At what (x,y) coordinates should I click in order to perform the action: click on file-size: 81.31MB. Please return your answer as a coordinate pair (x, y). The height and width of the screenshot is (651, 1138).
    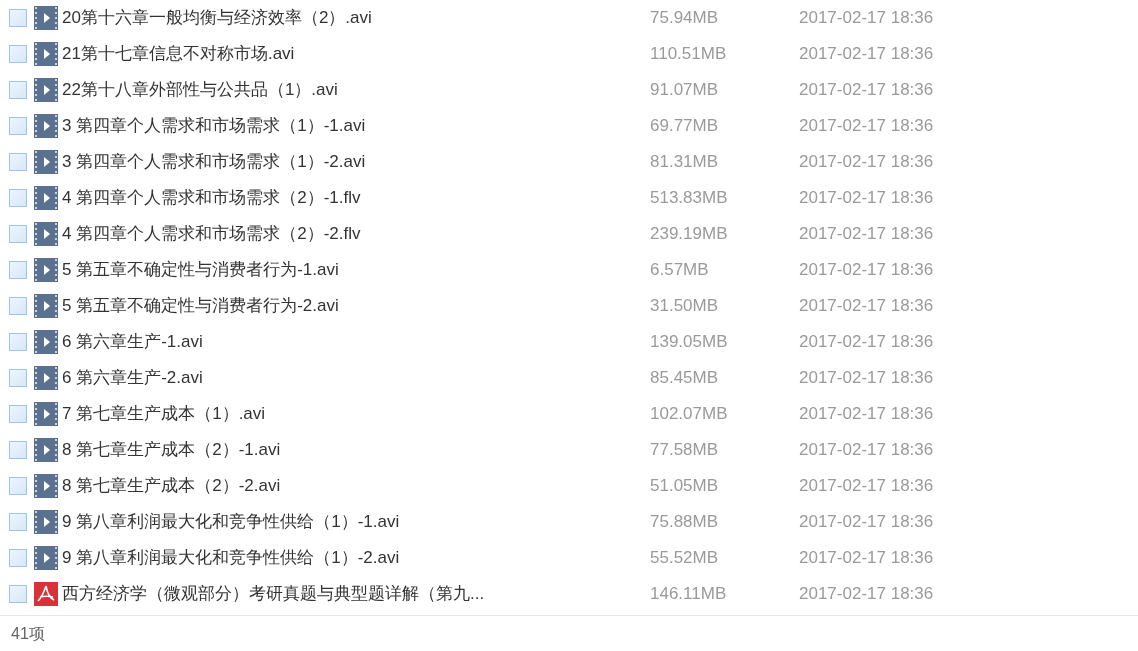
    Looking at the image, I should click on (685, 162).